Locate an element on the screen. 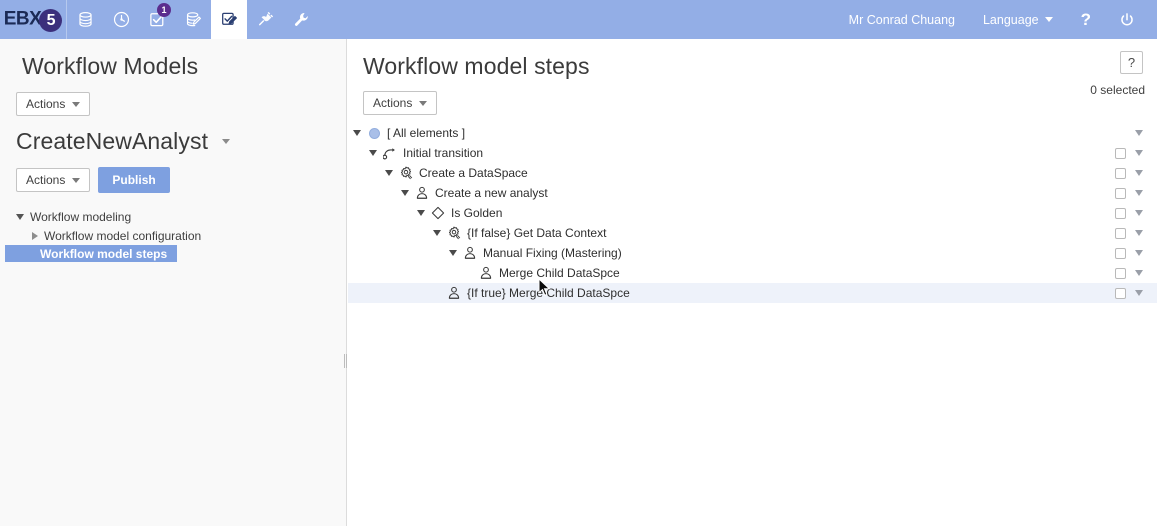  nav-tasks-button: 1 is located at coordinates (157, 19).